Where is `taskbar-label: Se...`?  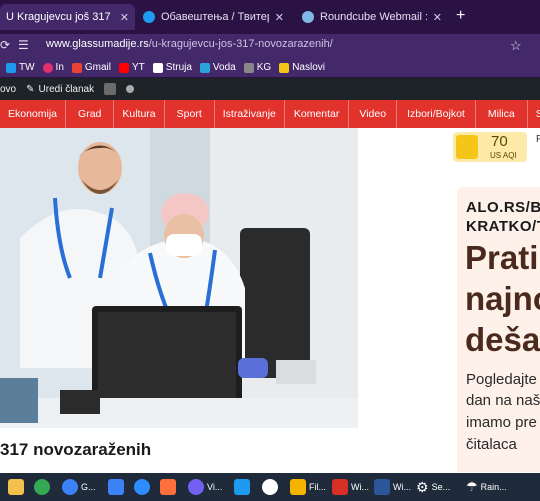
taskbar-label: Se... is located at coordinates (441, 487).